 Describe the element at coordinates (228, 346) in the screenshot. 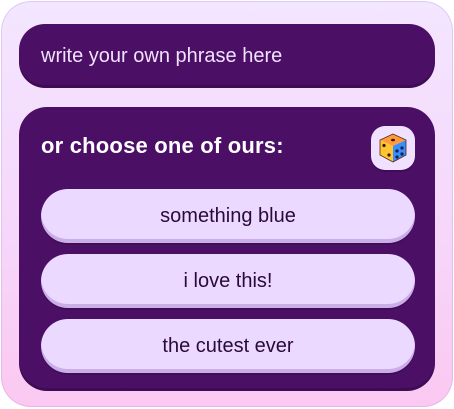

I see `phrase-option-the-cutest-ever: the cutest ever` at that location.